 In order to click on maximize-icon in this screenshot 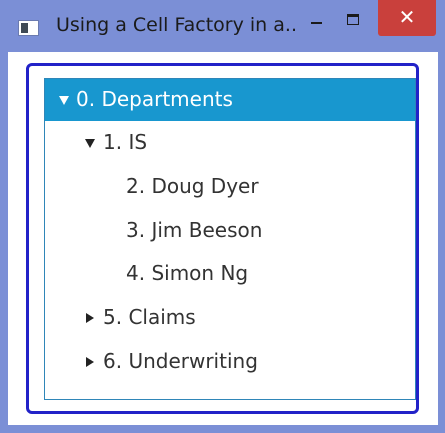, I will do `click(353, 19)`.